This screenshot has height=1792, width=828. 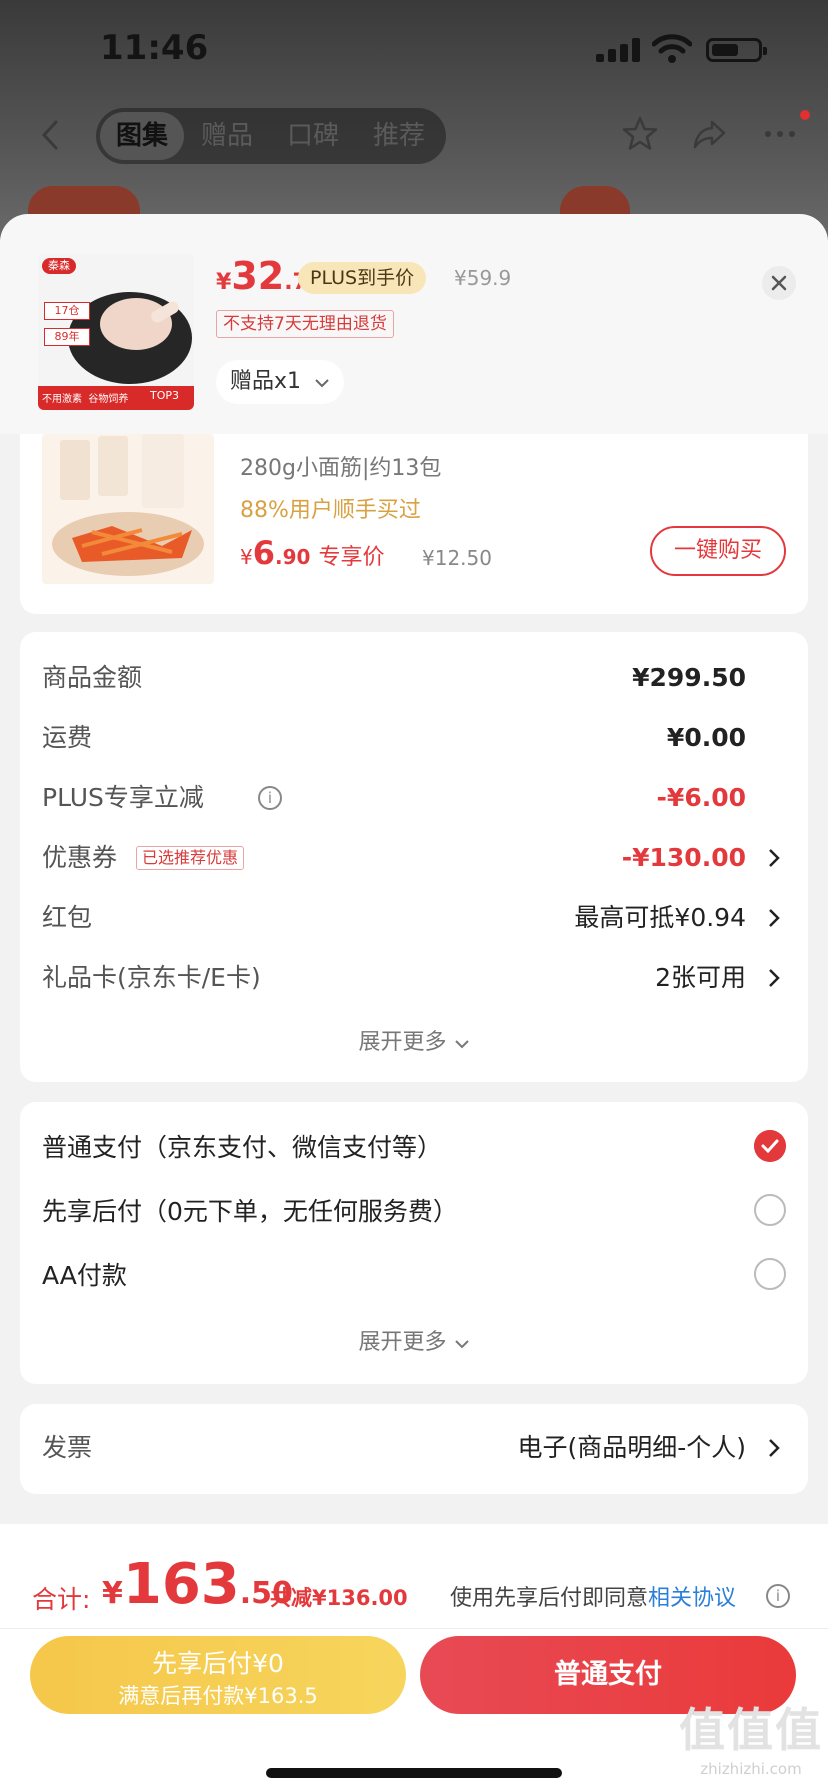 What do you see at coordinates (242, 1147) in the screenshot?
I see `payment-option-label: 普通支付（京东支付、微信支付等）` at bounding box center [242, 1147].